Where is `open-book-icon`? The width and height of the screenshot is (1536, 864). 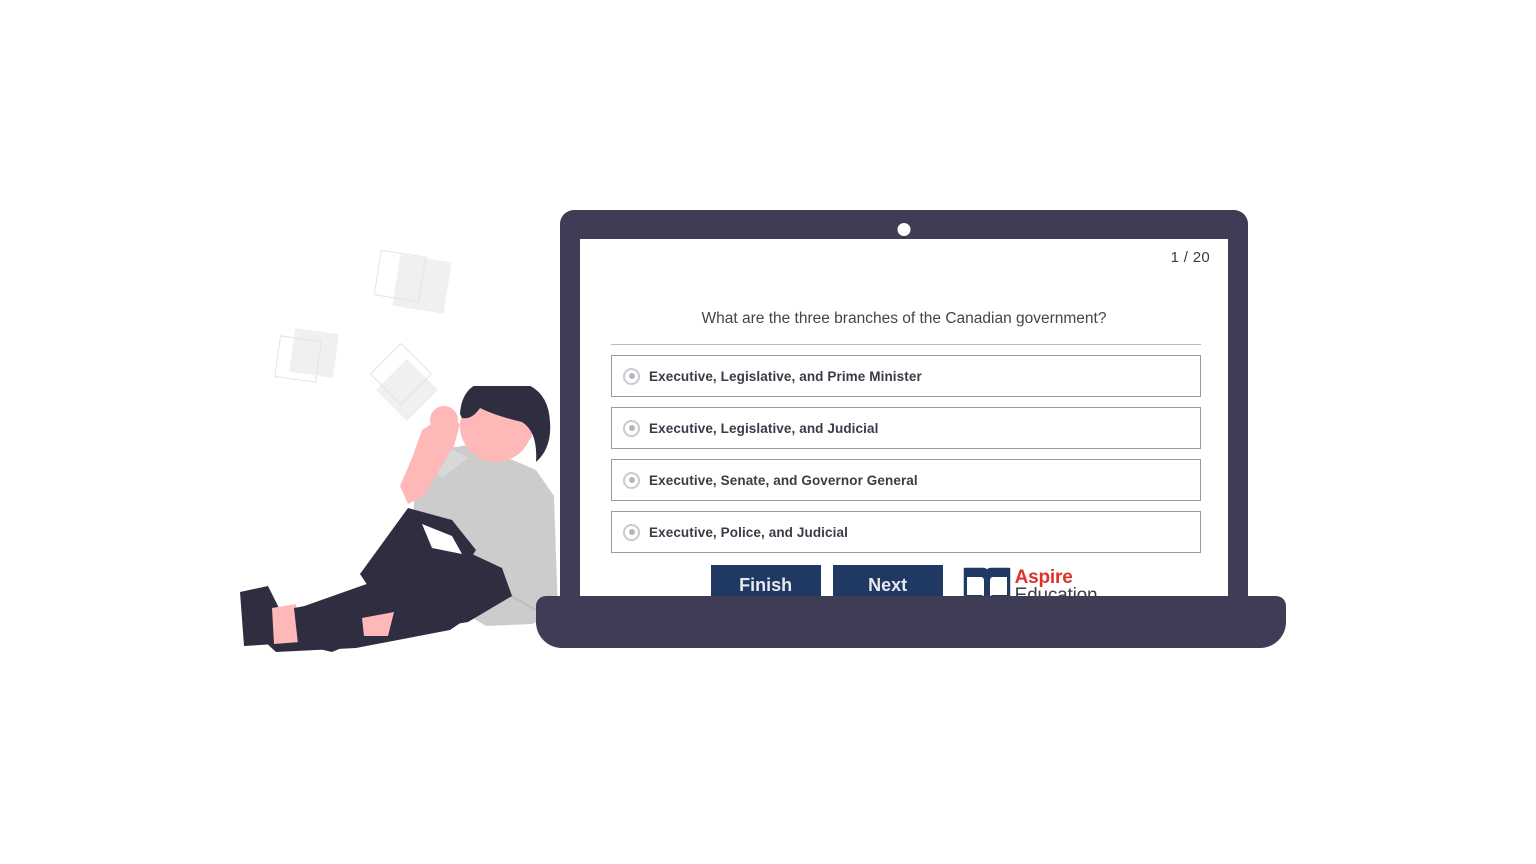 open-book-icon is located at coordinates (986, 583).